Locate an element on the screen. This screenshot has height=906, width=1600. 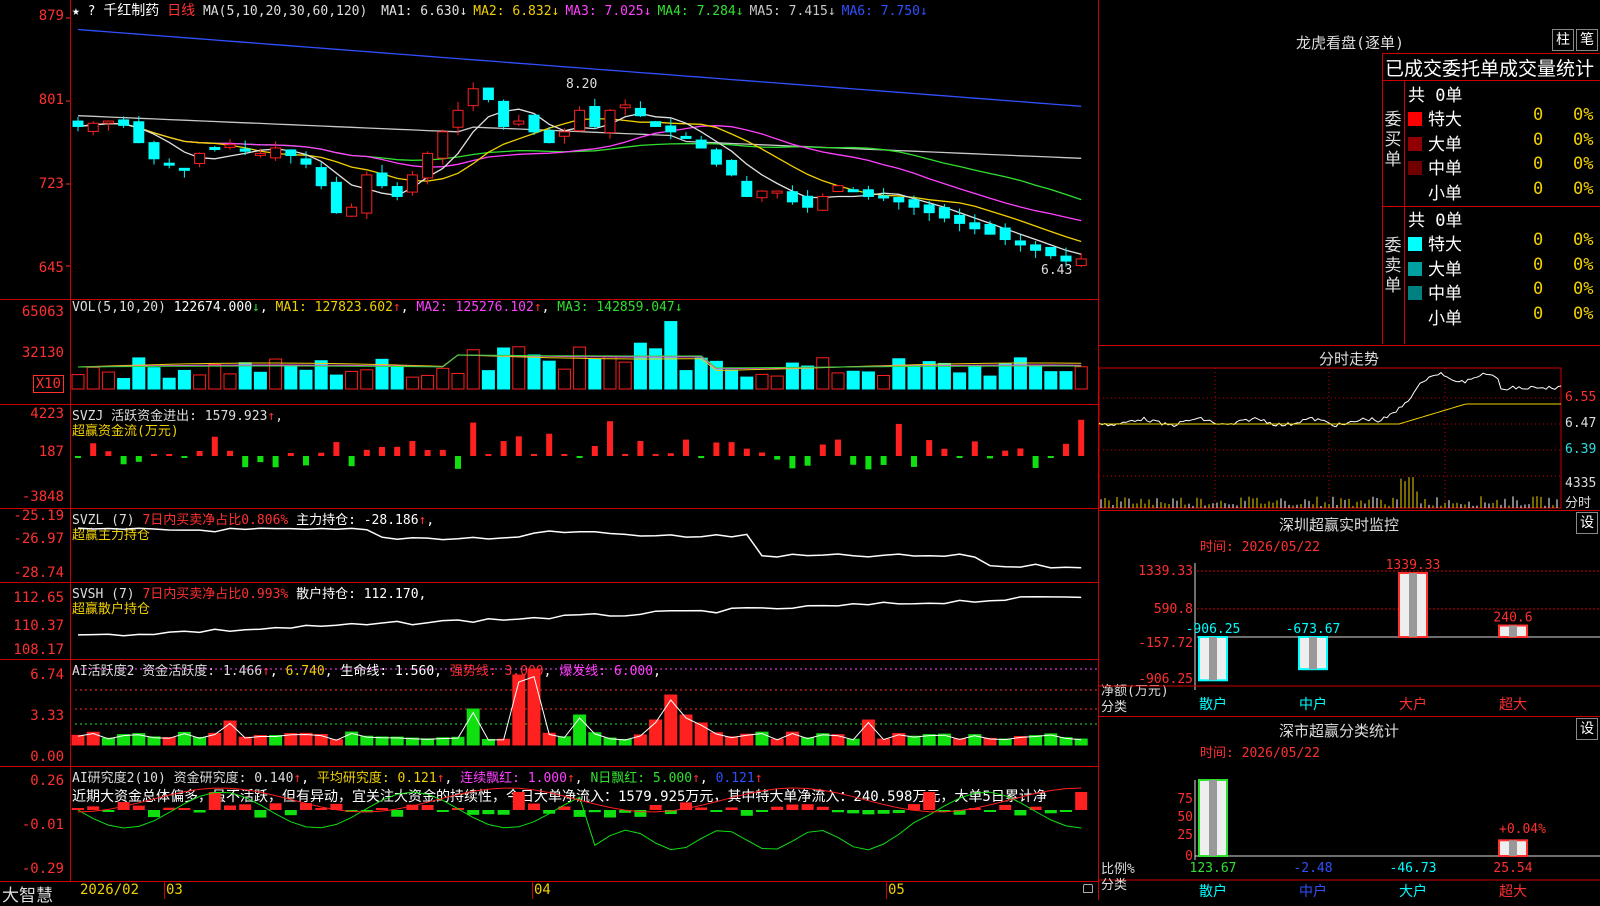
svzj-bars is located at coordinates (549, 456).